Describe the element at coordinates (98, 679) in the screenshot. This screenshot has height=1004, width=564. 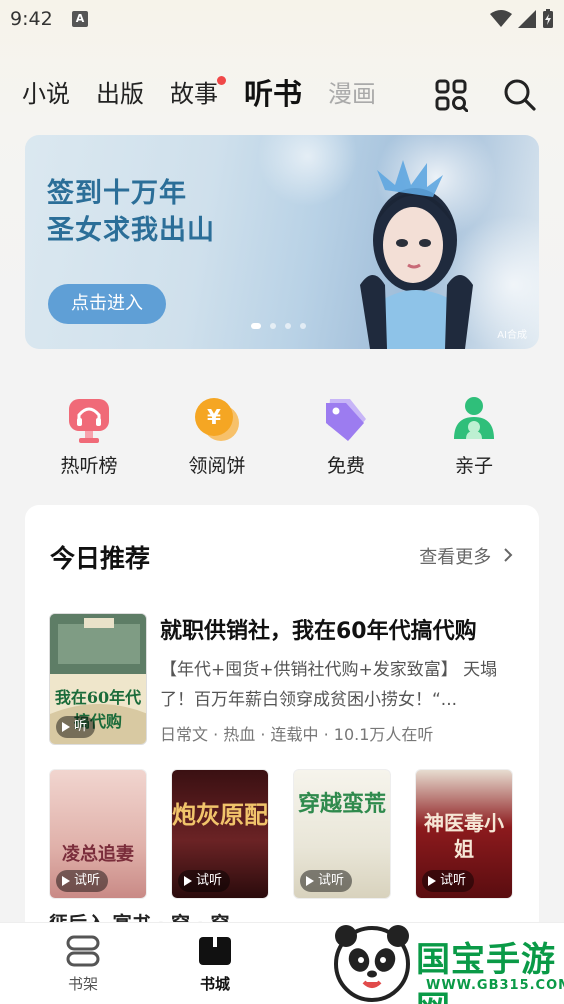
I see `featured-book-cover: 我在60年代搞代购 听` at that location.